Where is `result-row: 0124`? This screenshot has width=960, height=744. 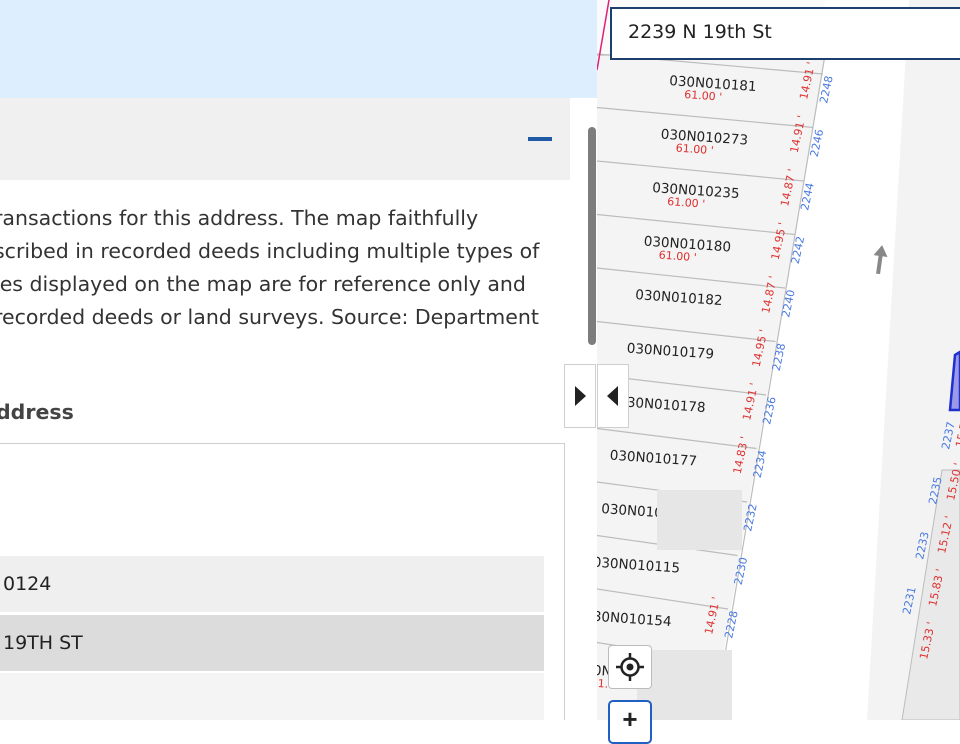 result-row: 0124 is located at coordinates (272, 584).